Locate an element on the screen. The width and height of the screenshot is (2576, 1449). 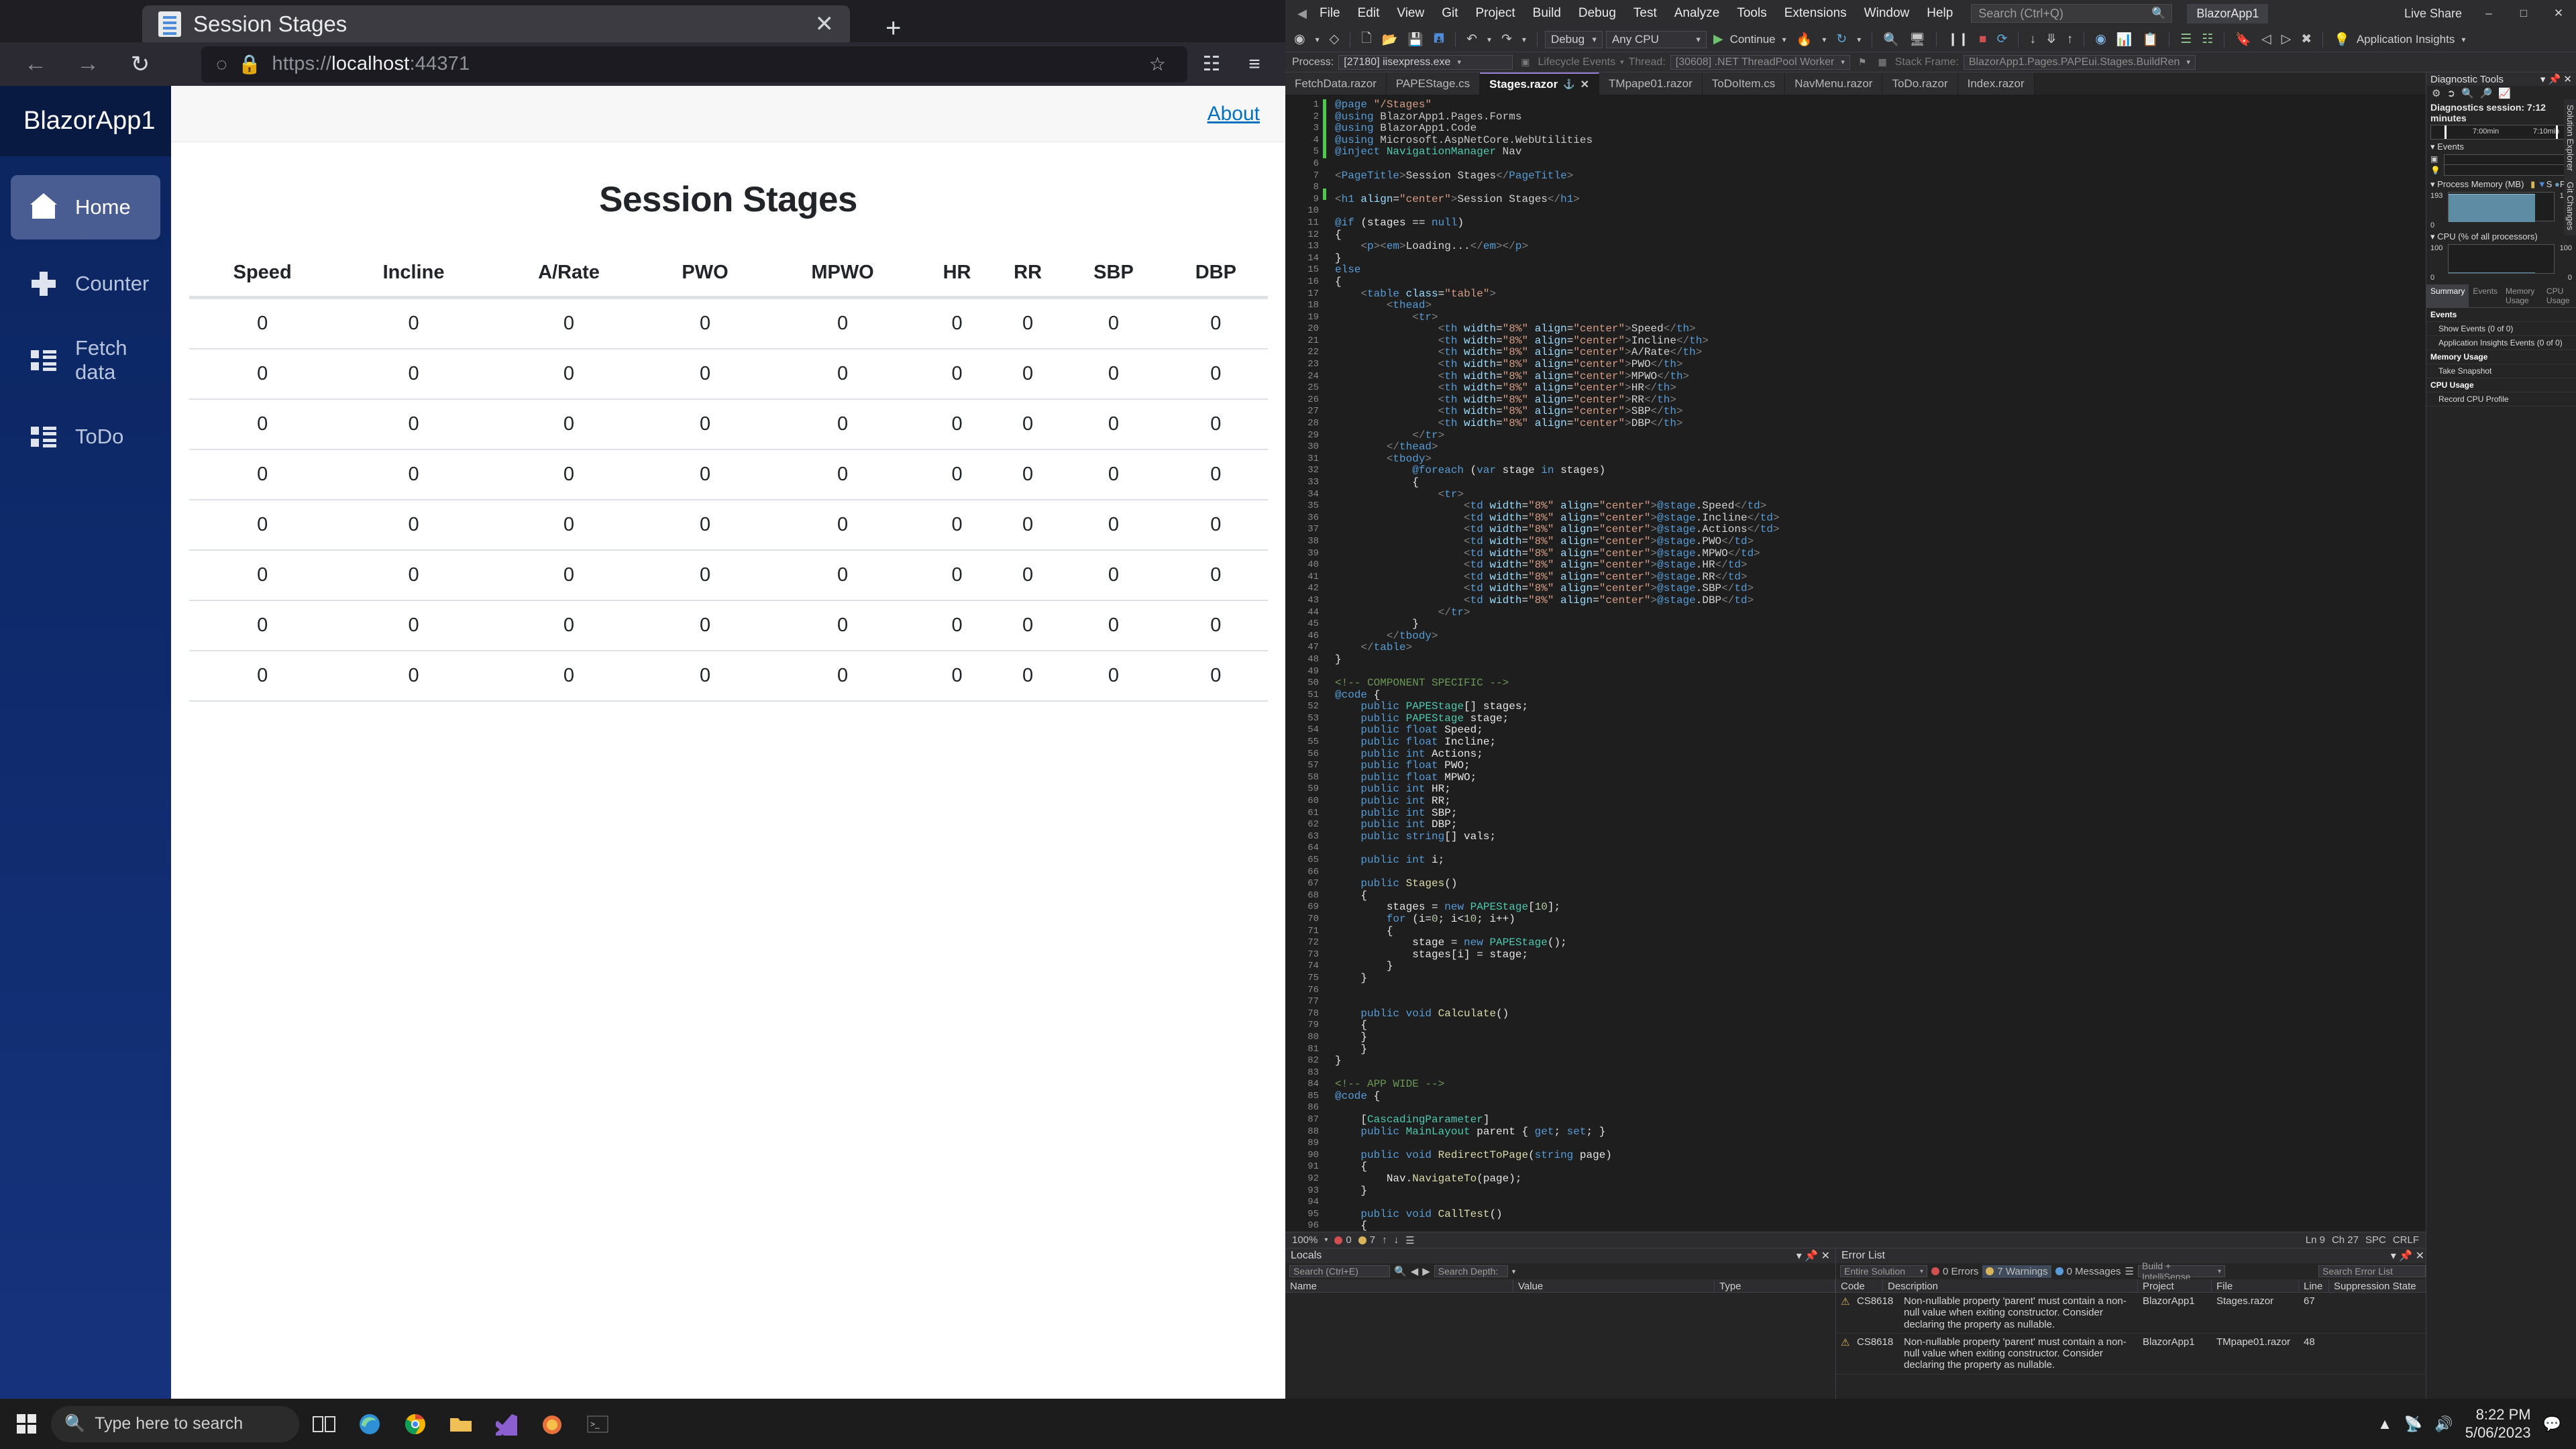
redo-dropdown-icon: ▾ is located at coordinates (1524, 39).